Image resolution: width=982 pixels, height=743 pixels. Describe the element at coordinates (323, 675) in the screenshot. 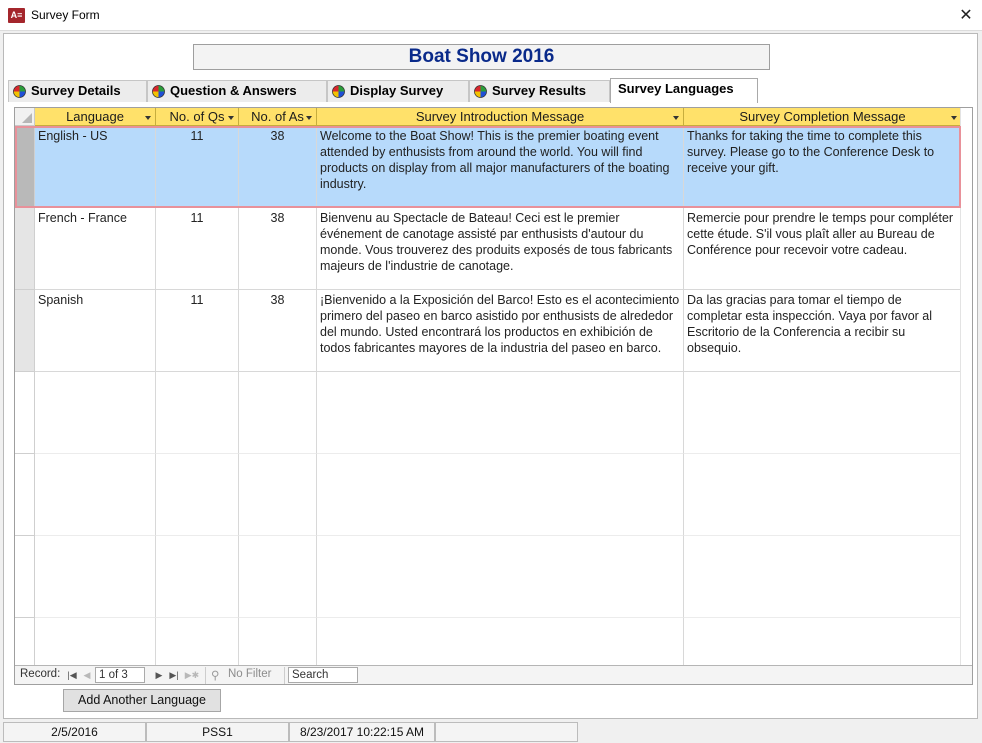

I see `search-input: Search` at that location.